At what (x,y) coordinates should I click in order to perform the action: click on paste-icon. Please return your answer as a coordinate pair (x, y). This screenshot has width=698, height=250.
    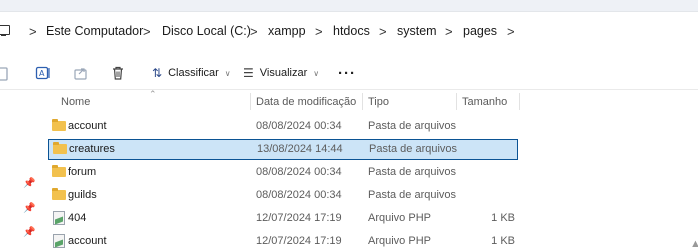
    Looking at the image, I should click on (5, 73).